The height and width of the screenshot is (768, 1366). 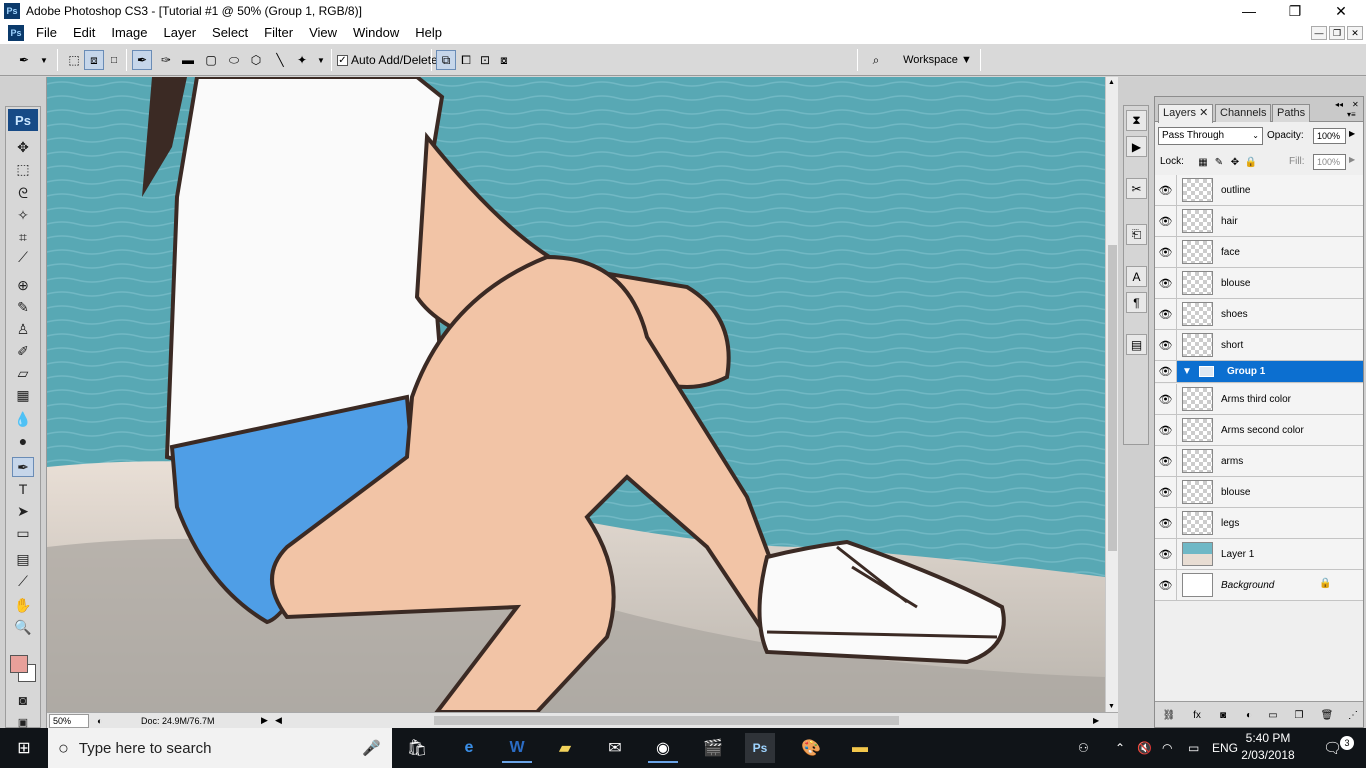 I want to click on dodge-tool: ●, so click(x=23, y=441).